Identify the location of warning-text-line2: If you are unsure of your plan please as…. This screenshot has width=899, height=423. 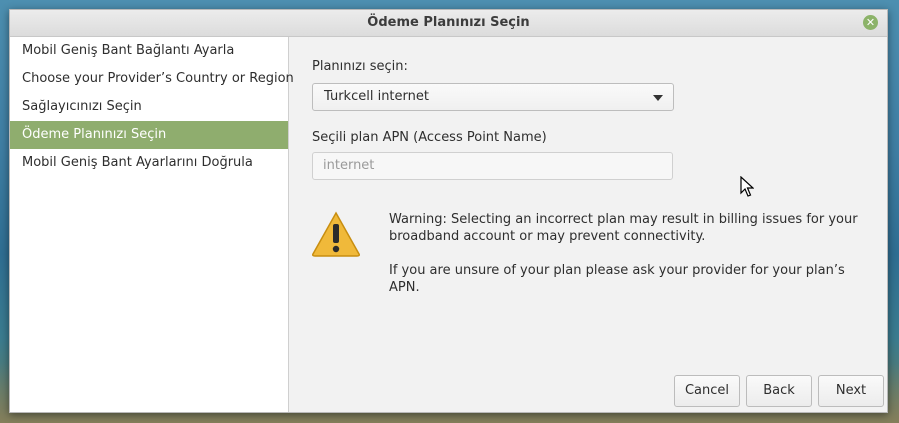
(617, 279).